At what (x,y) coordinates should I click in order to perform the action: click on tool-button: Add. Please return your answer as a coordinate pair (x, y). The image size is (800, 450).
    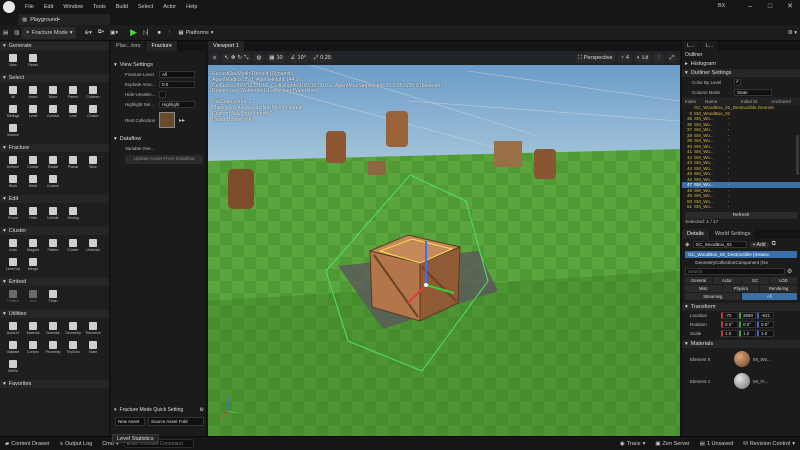
    Looking at the image, I should click on (33, 297).